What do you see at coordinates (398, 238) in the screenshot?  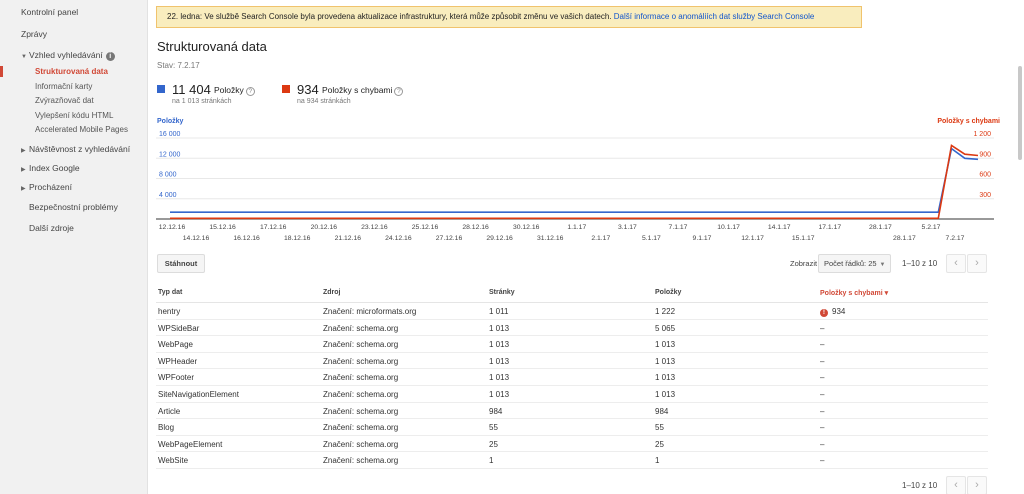 I see `x-tick-label: 24.12.16` at bounding box center [398, 238].